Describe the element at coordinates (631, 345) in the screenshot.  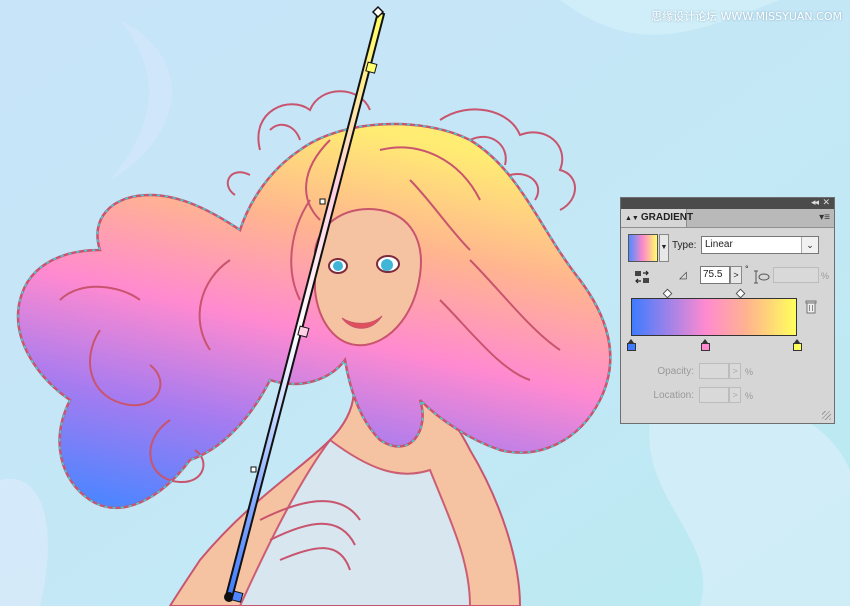
I see `color-stop-blue` at that location.